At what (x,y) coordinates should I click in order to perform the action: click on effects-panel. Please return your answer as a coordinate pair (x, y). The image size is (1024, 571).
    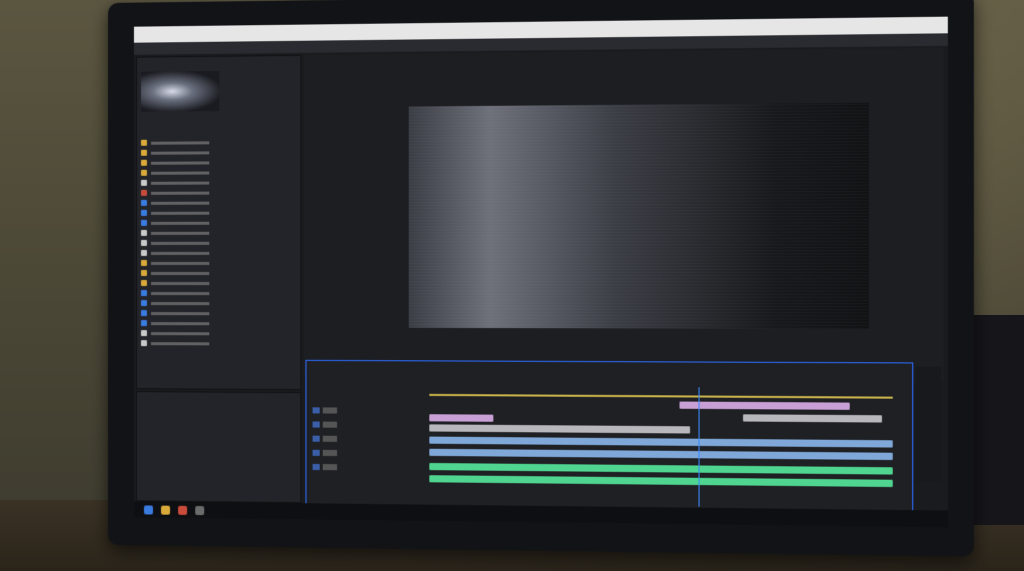
    Looking at the image, I should click on (218, 447).